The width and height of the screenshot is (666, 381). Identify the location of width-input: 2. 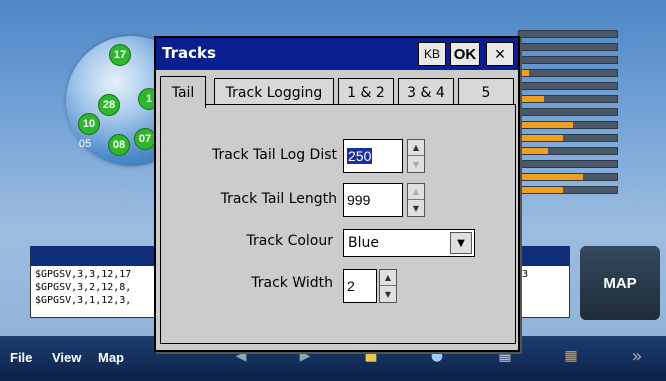
(360, 286).